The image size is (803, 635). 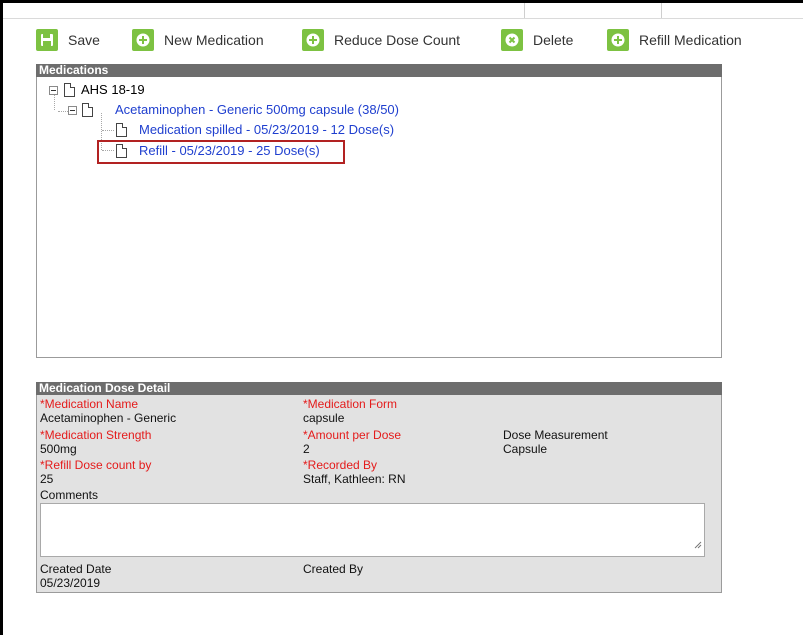 I want to click on refill-dose-count-value: 25, so click(x=47, y=479).